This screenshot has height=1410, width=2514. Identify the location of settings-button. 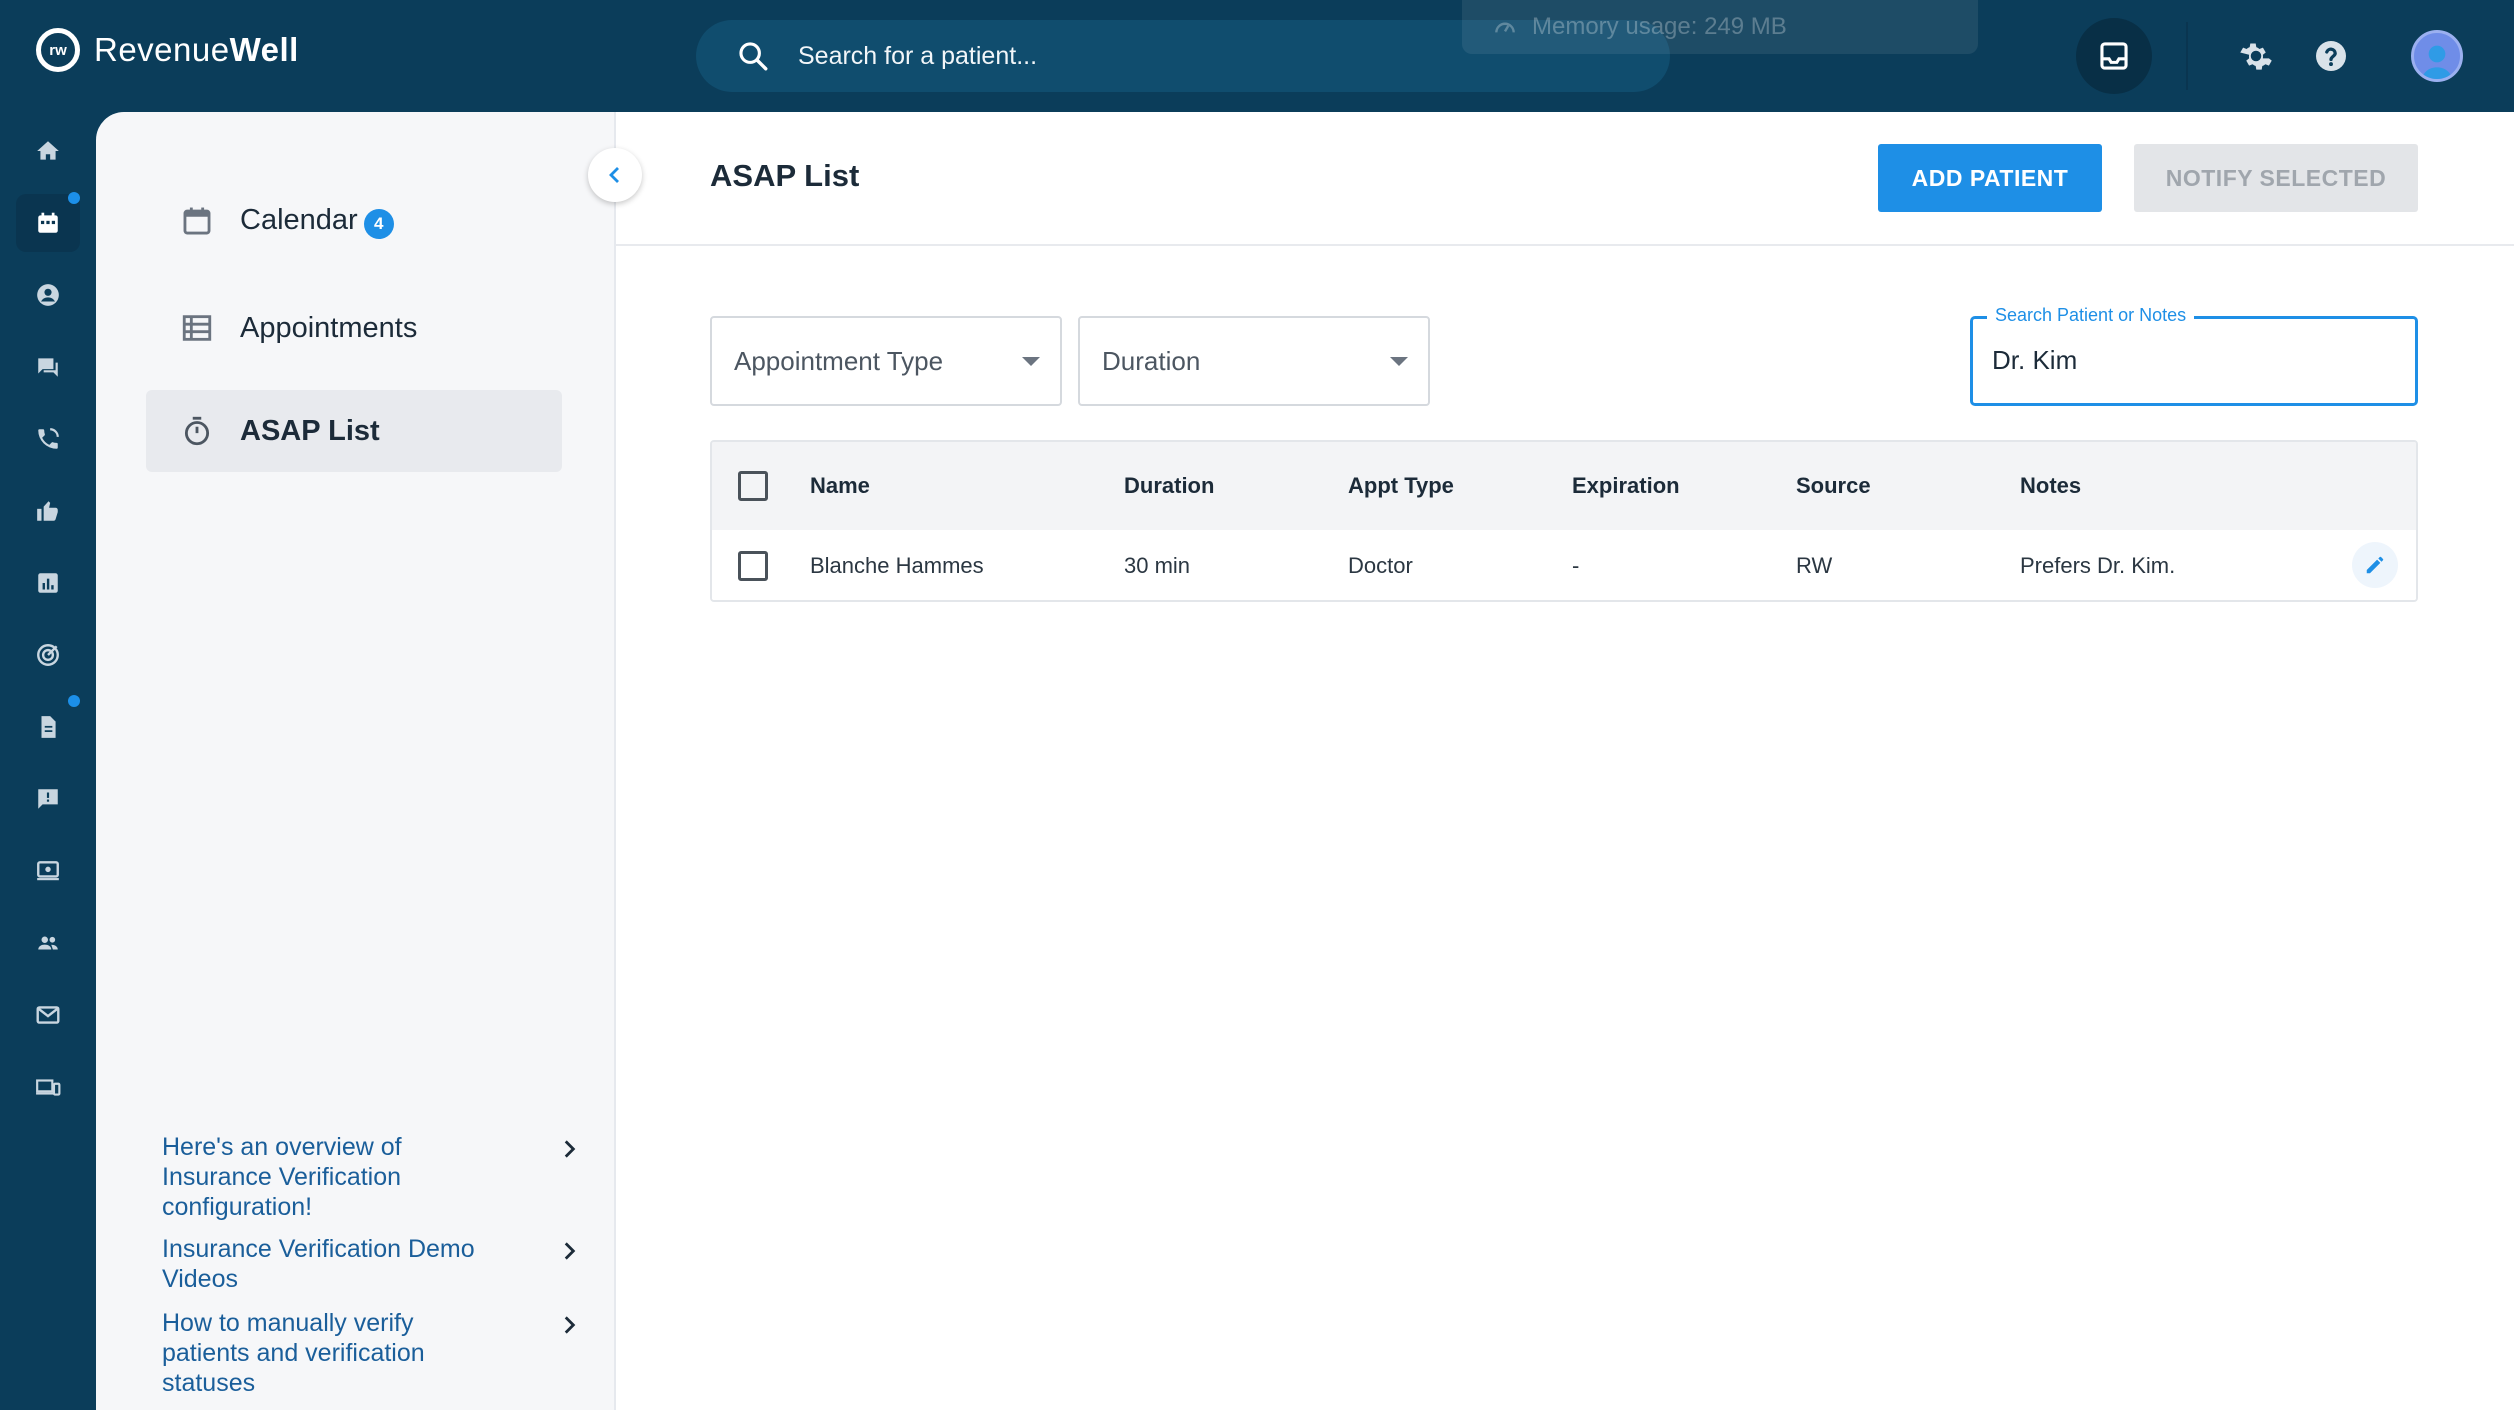
(2256, 56).